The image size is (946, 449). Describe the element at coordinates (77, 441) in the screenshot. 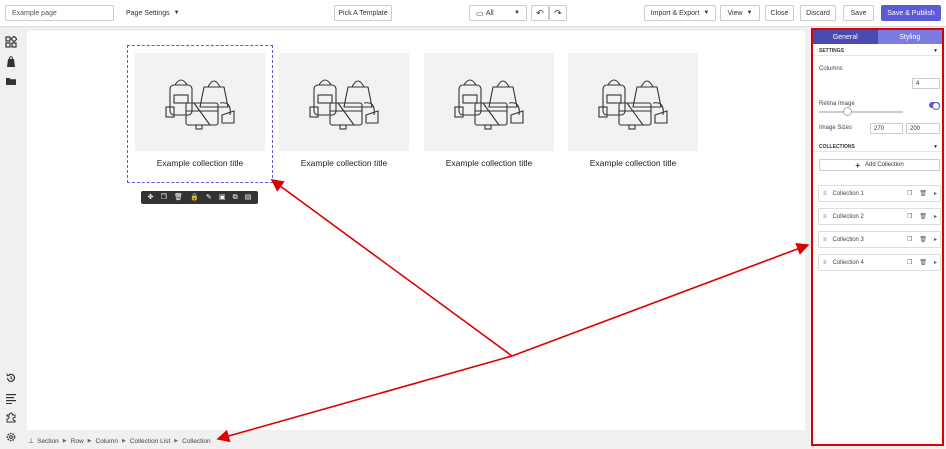

I see `breadcrumb-item: Row` at that location.